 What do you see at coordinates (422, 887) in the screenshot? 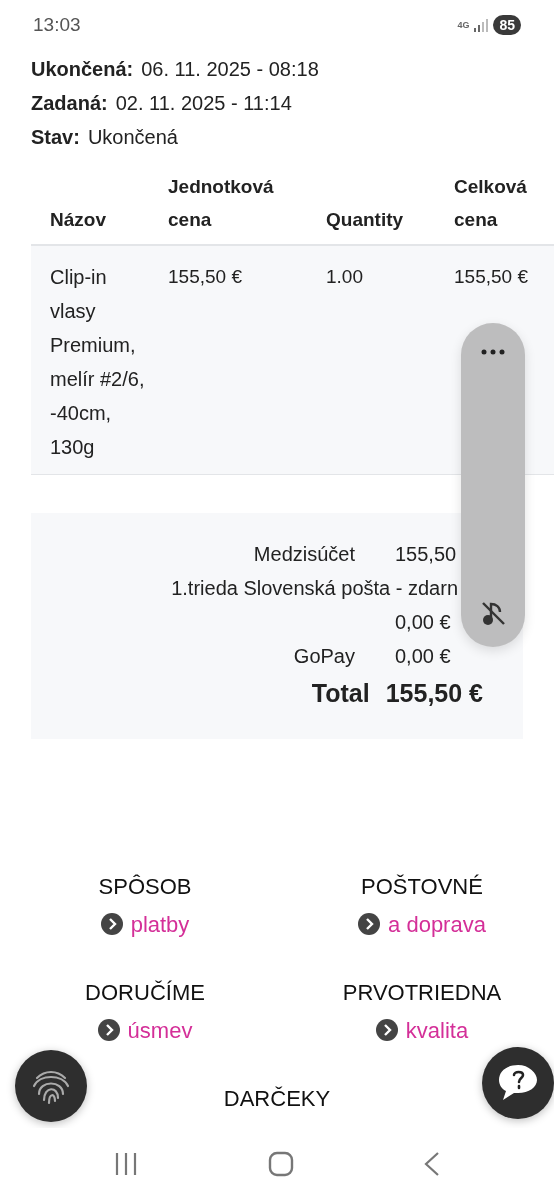
I see `footer-heading: POŠTOVNÉ` at bounding box center [422, 887].